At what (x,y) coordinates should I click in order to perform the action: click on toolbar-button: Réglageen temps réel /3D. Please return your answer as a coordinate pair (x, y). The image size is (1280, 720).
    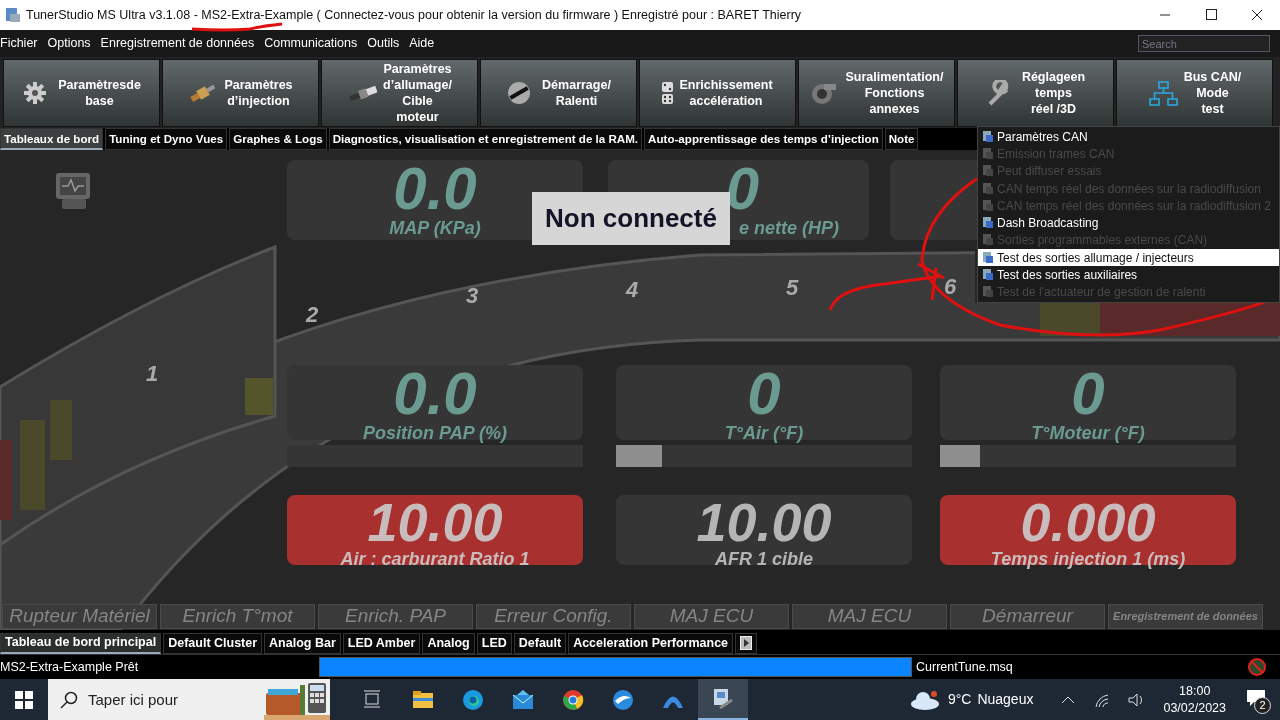
    Looking at the image, I should click on (1035, 93).